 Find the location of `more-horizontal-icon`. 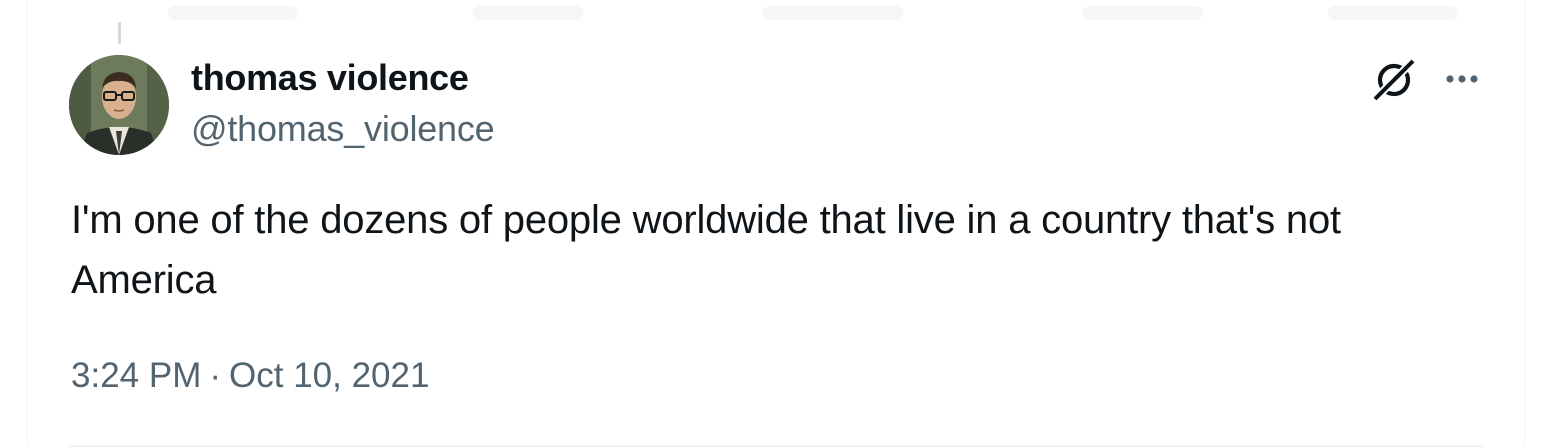

more-horizontal-icon is located at coordinates (1462, 79).